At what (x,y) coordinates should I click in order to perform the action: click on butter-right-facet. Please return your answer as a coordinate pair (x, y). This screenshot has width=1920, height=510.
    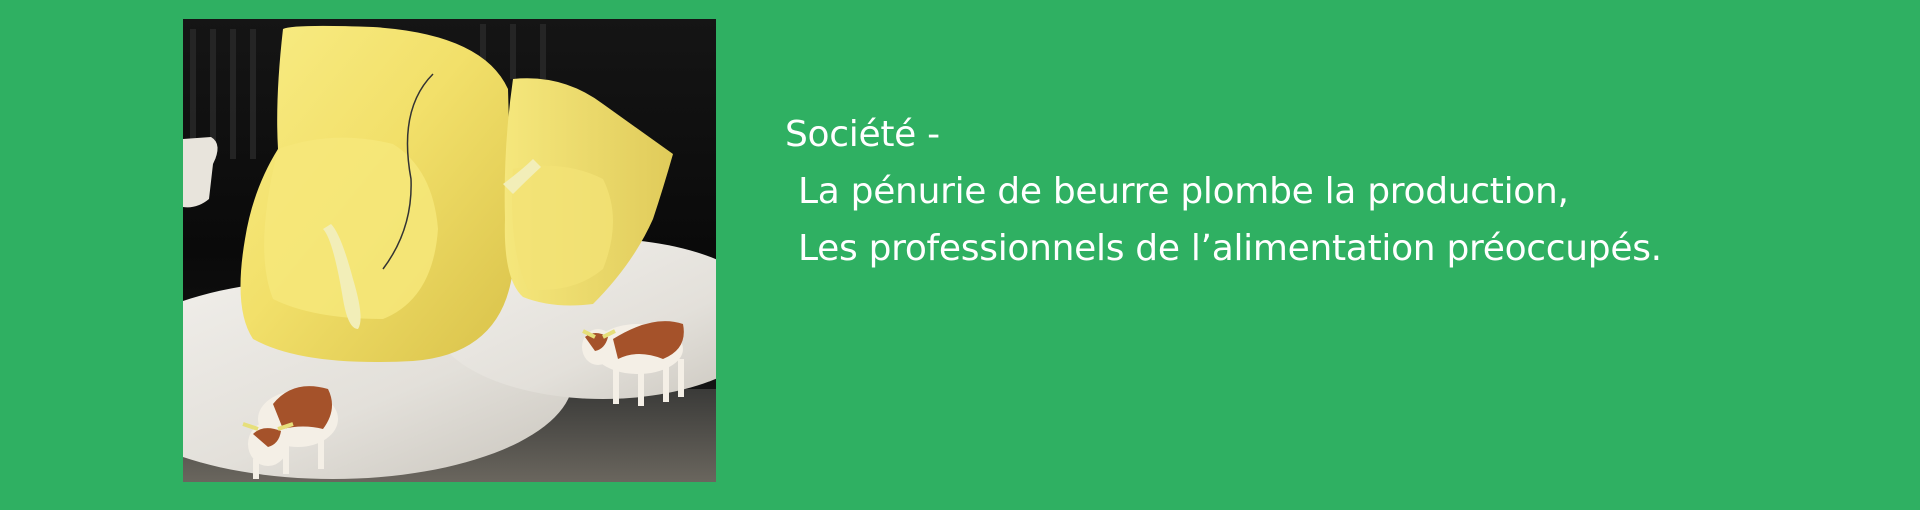
    Looking at the image, I should click on (562, 227).